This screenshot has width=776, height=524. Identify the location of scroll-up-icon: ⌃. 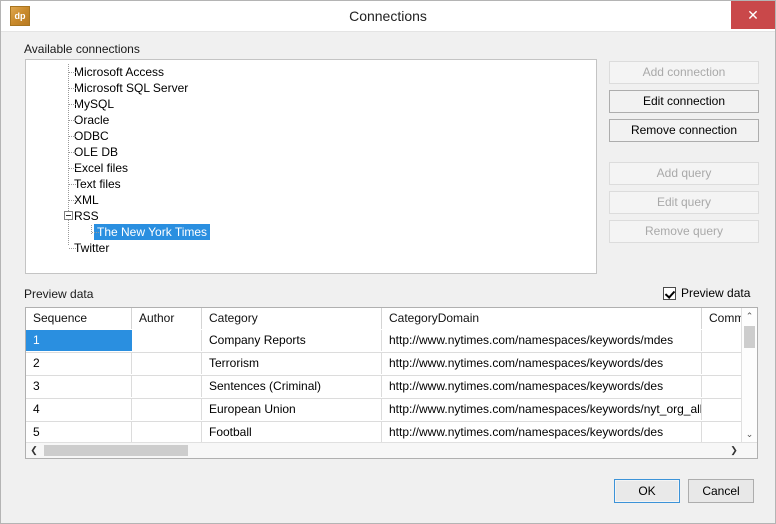
(749, 316).